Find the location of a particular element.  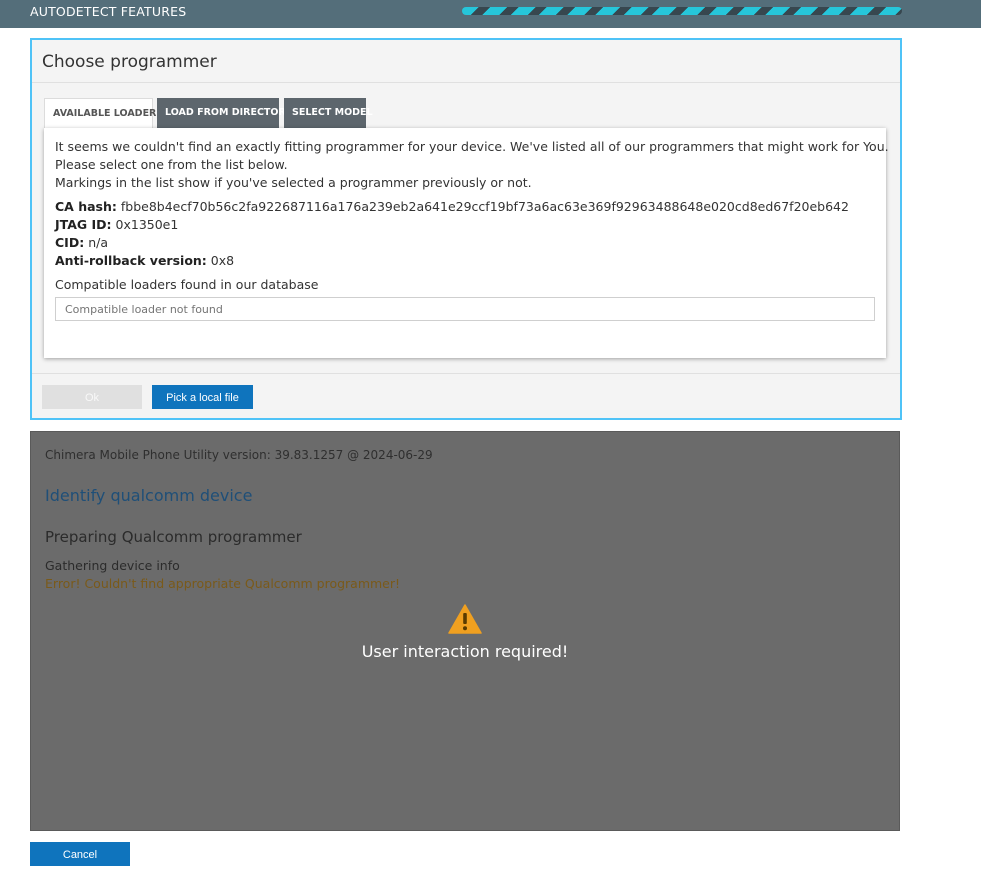

jtag-value: 0x1350e1 is located at coordinates (147, 224).